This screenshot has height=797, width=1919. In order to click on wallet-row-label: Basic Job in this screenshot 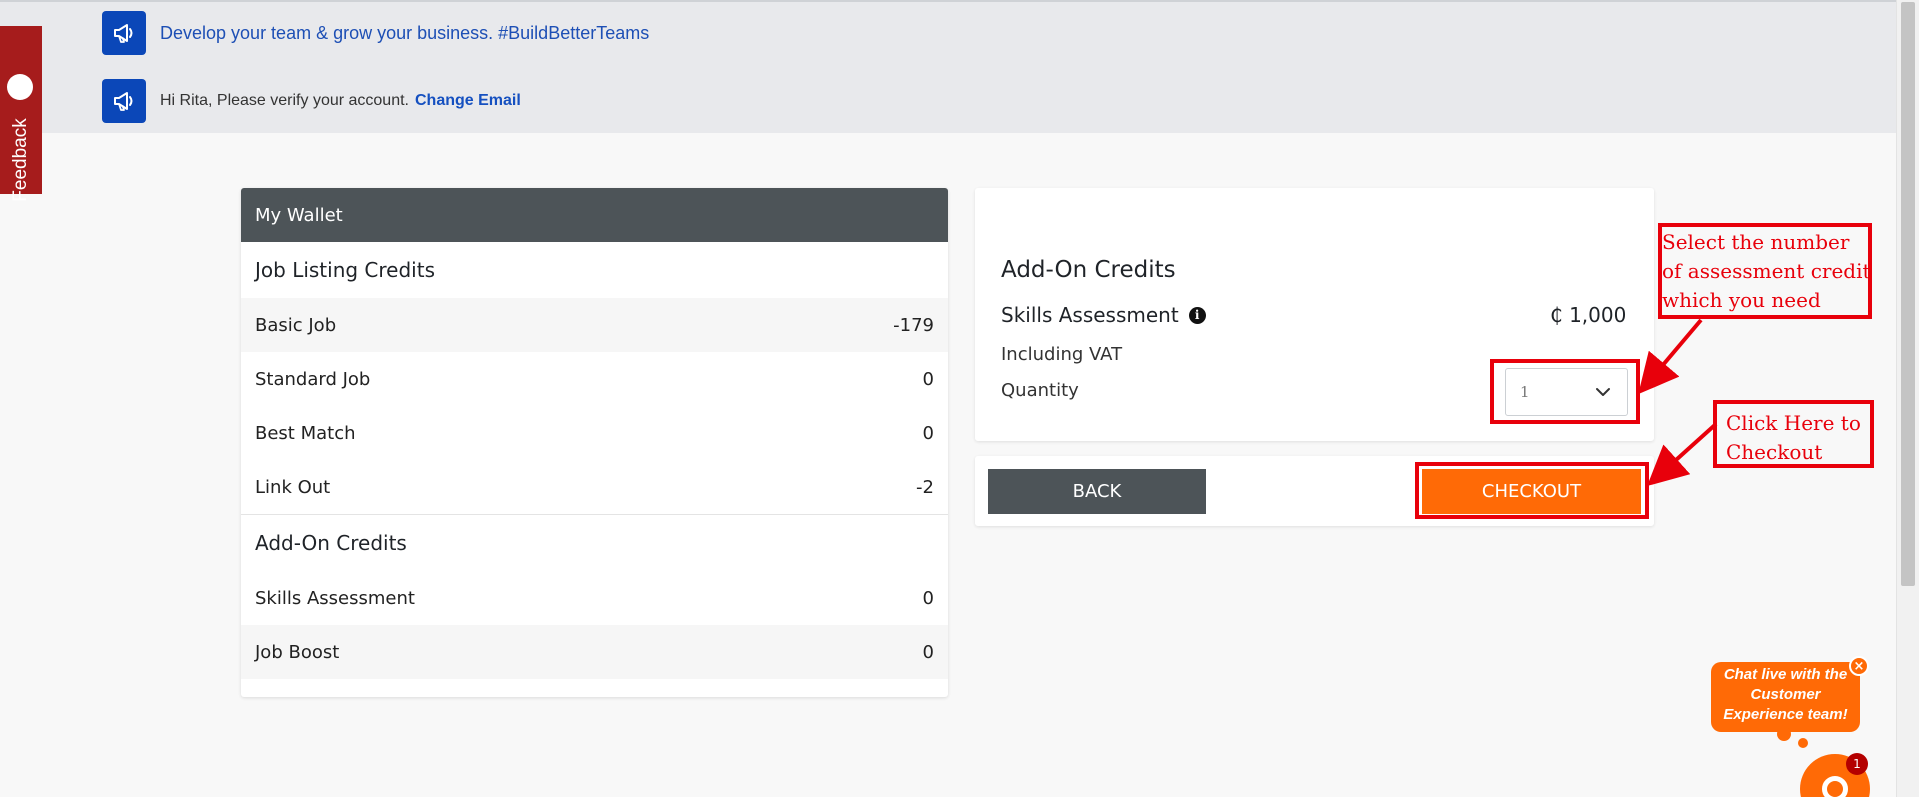, I will do `click(296, 325)`.